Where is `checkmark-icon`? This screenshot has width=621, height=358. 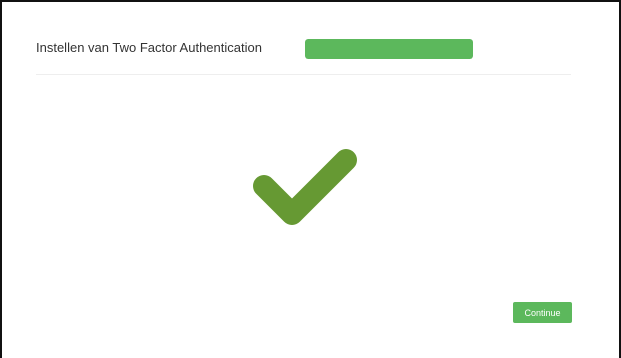 checkmark-icon is located at coordinates (305, 187).